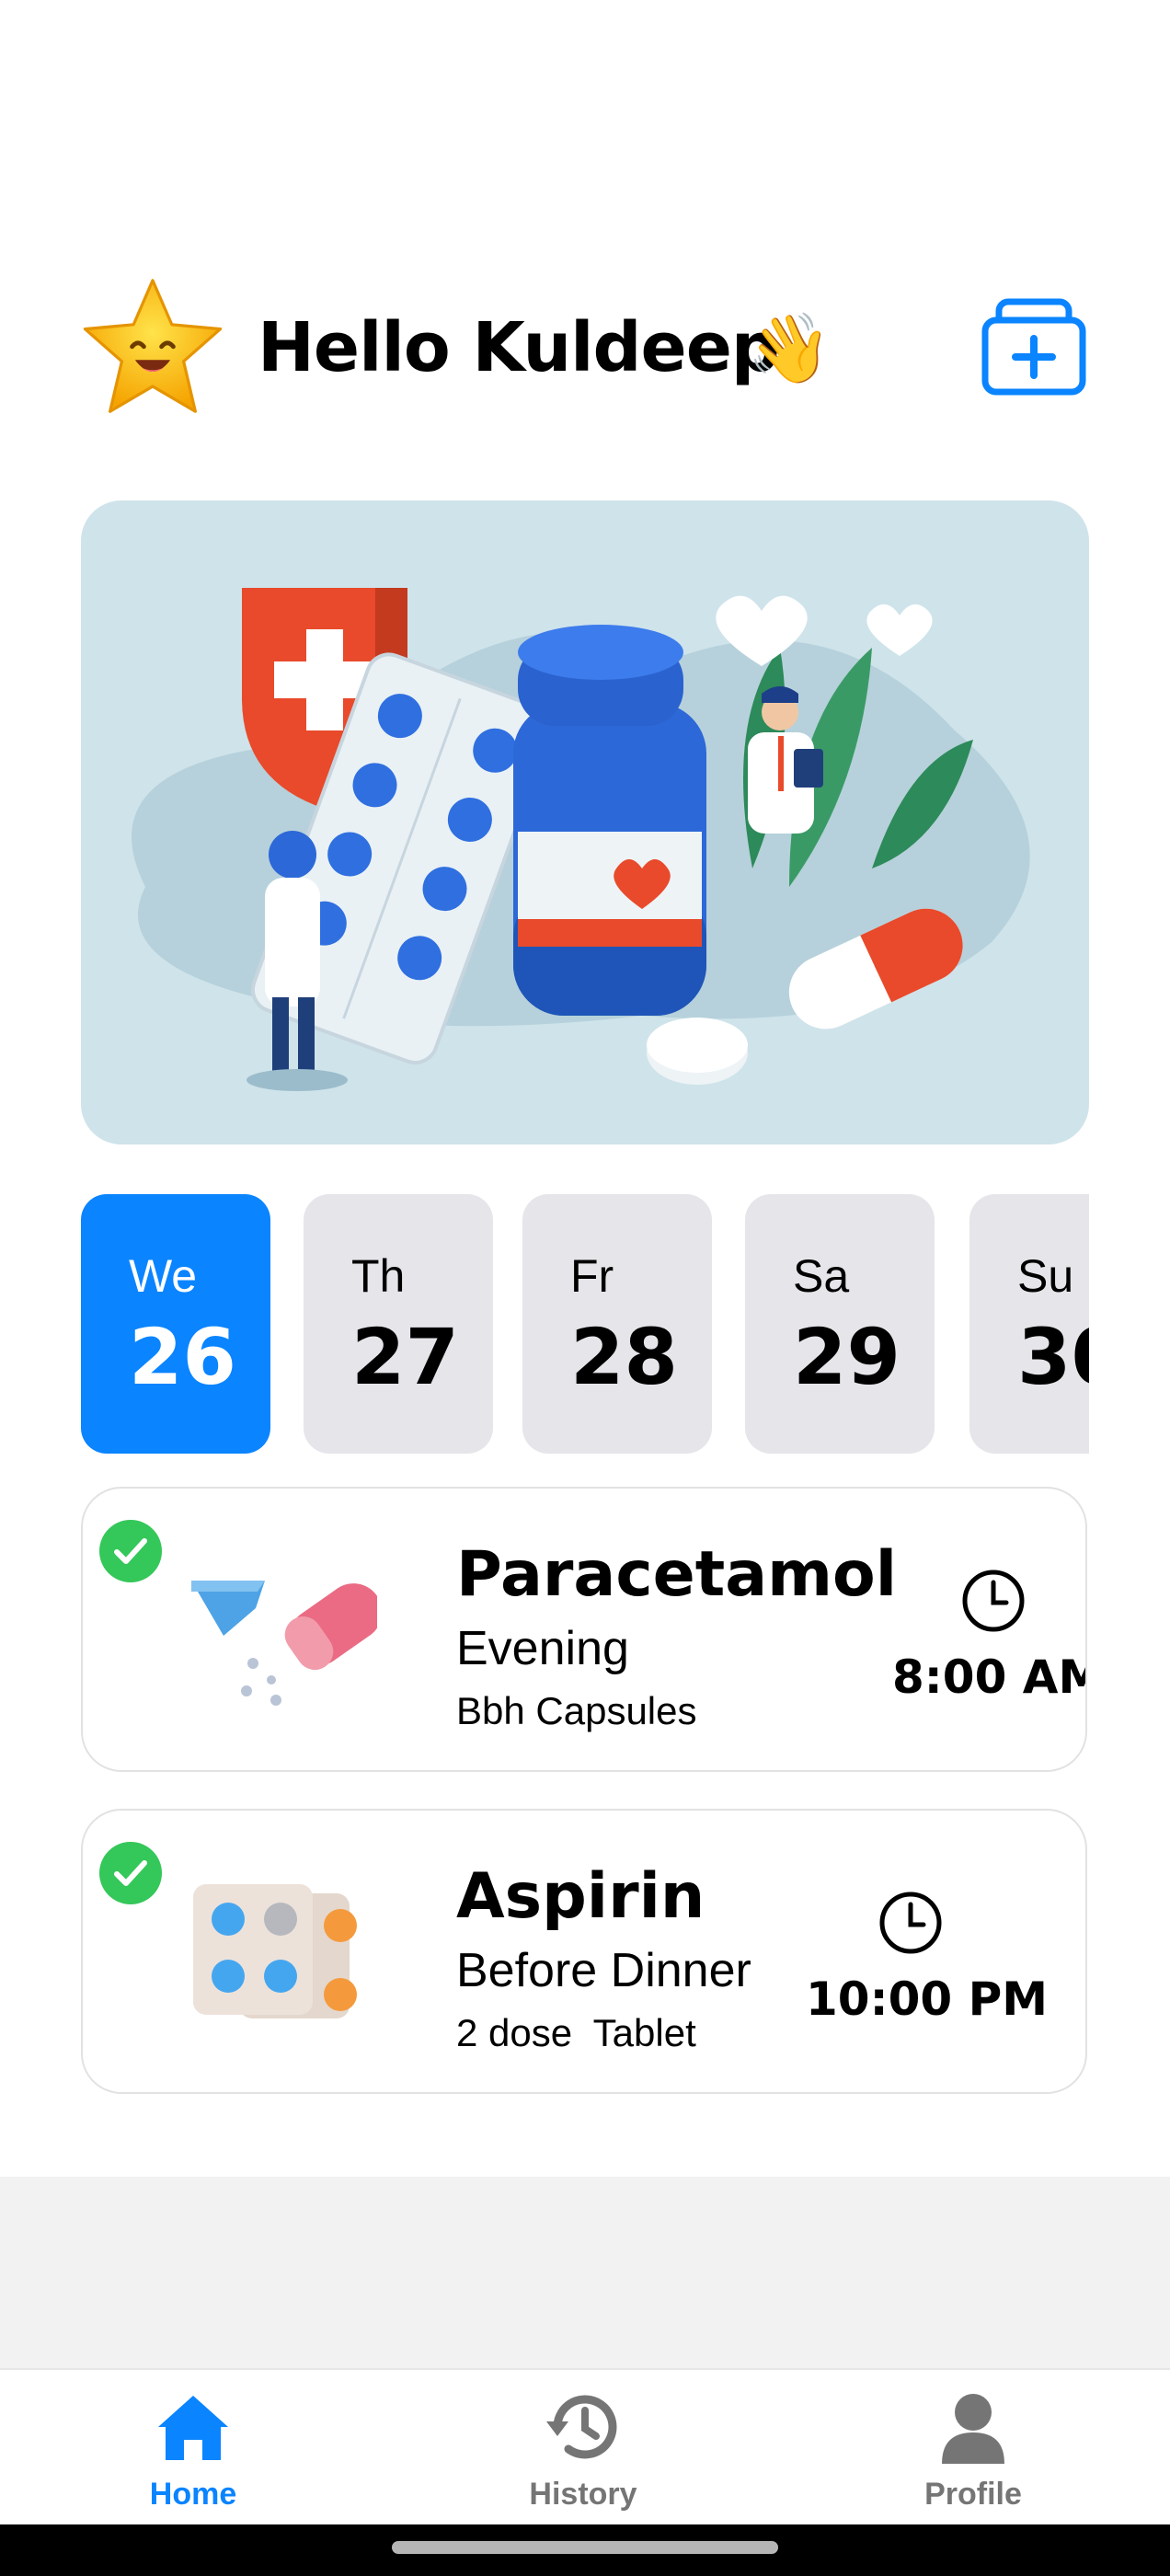 This screenshot has height=2576, width=1170. I want to click on medication-schedule: Before Dinner, so click(603, 1970).